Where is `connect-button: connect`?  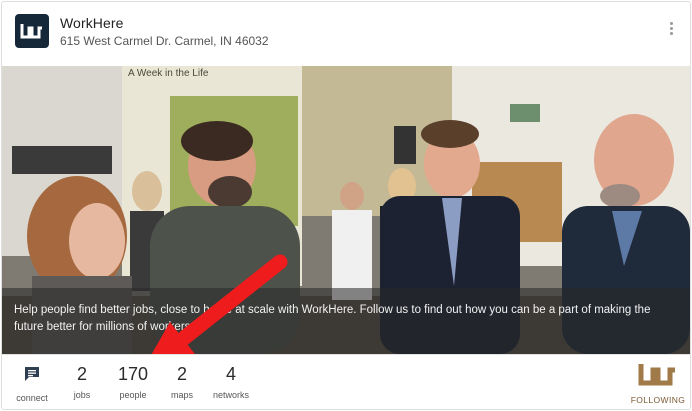
connect-button: connect is located at coordinates (32, 383).